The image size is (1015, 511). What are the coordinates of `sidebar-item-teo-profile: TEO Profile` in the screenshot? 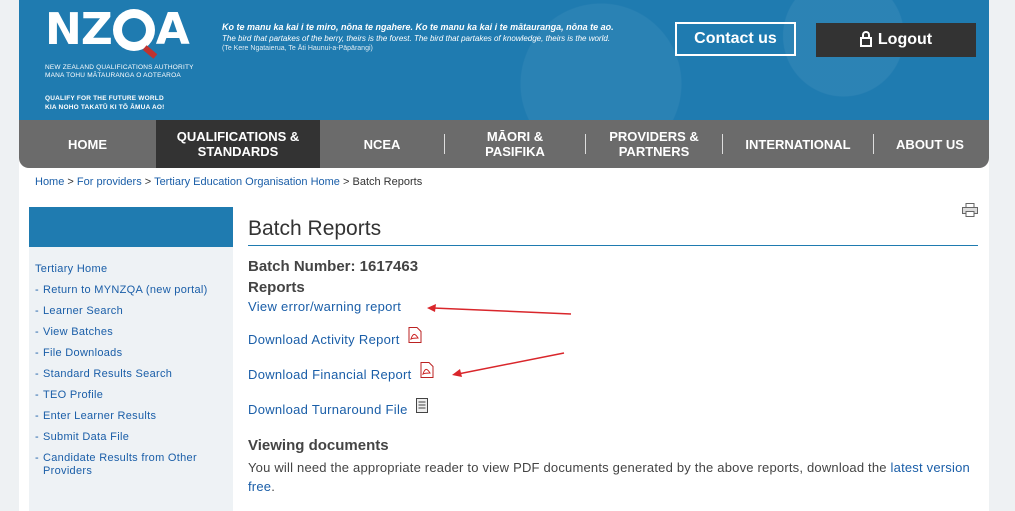 It's located at (134, 395).